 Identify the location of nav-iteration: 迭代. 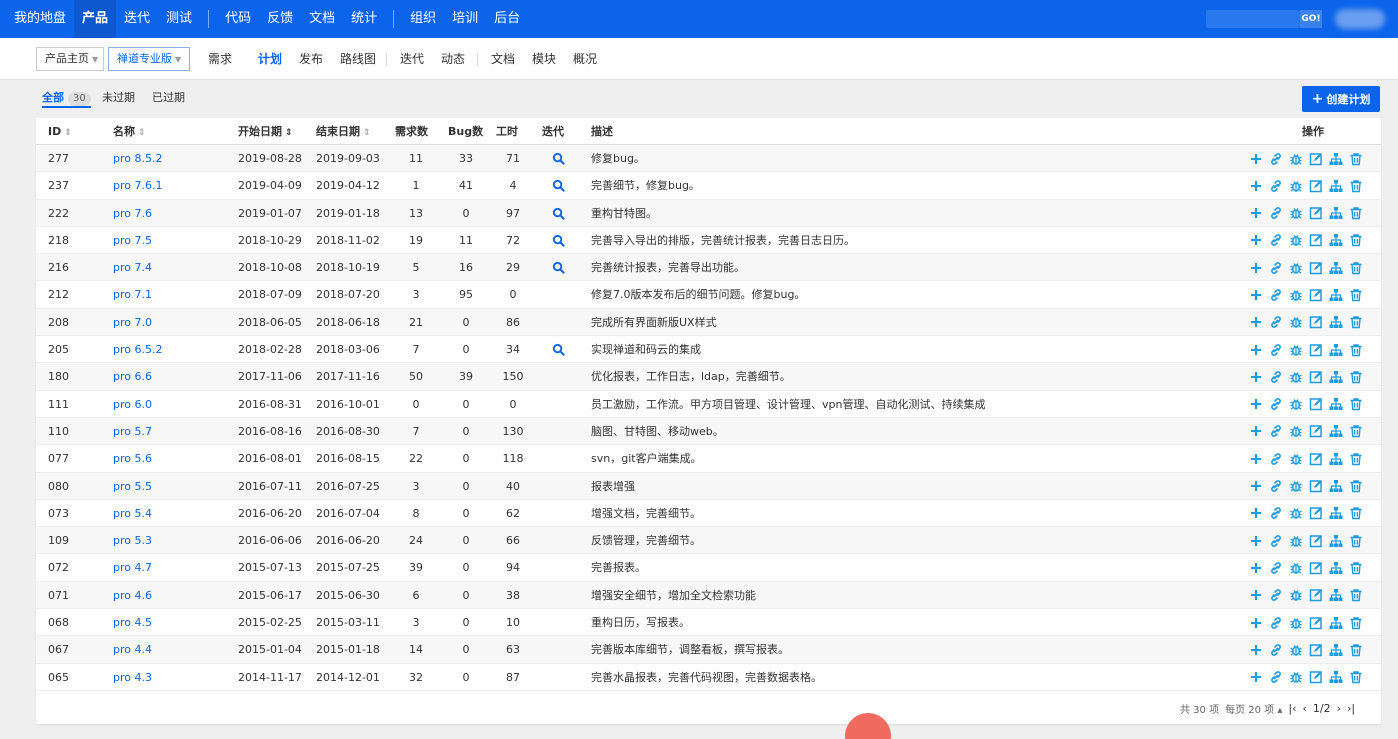
(137, 19).